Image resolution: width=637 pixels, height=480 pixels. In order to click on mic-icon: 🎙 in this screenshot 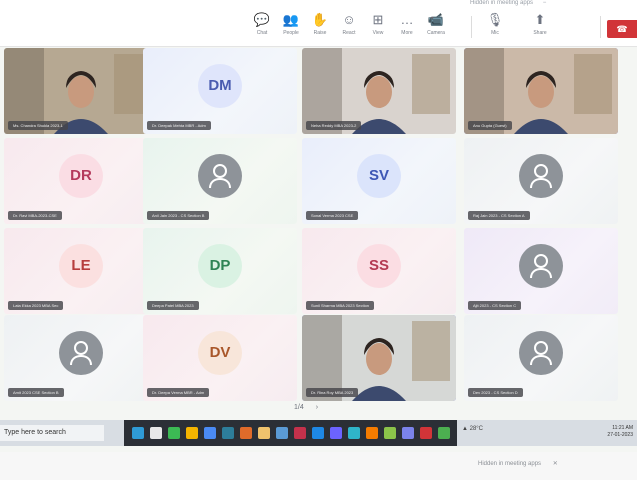, I will do `click(495, 19)`.